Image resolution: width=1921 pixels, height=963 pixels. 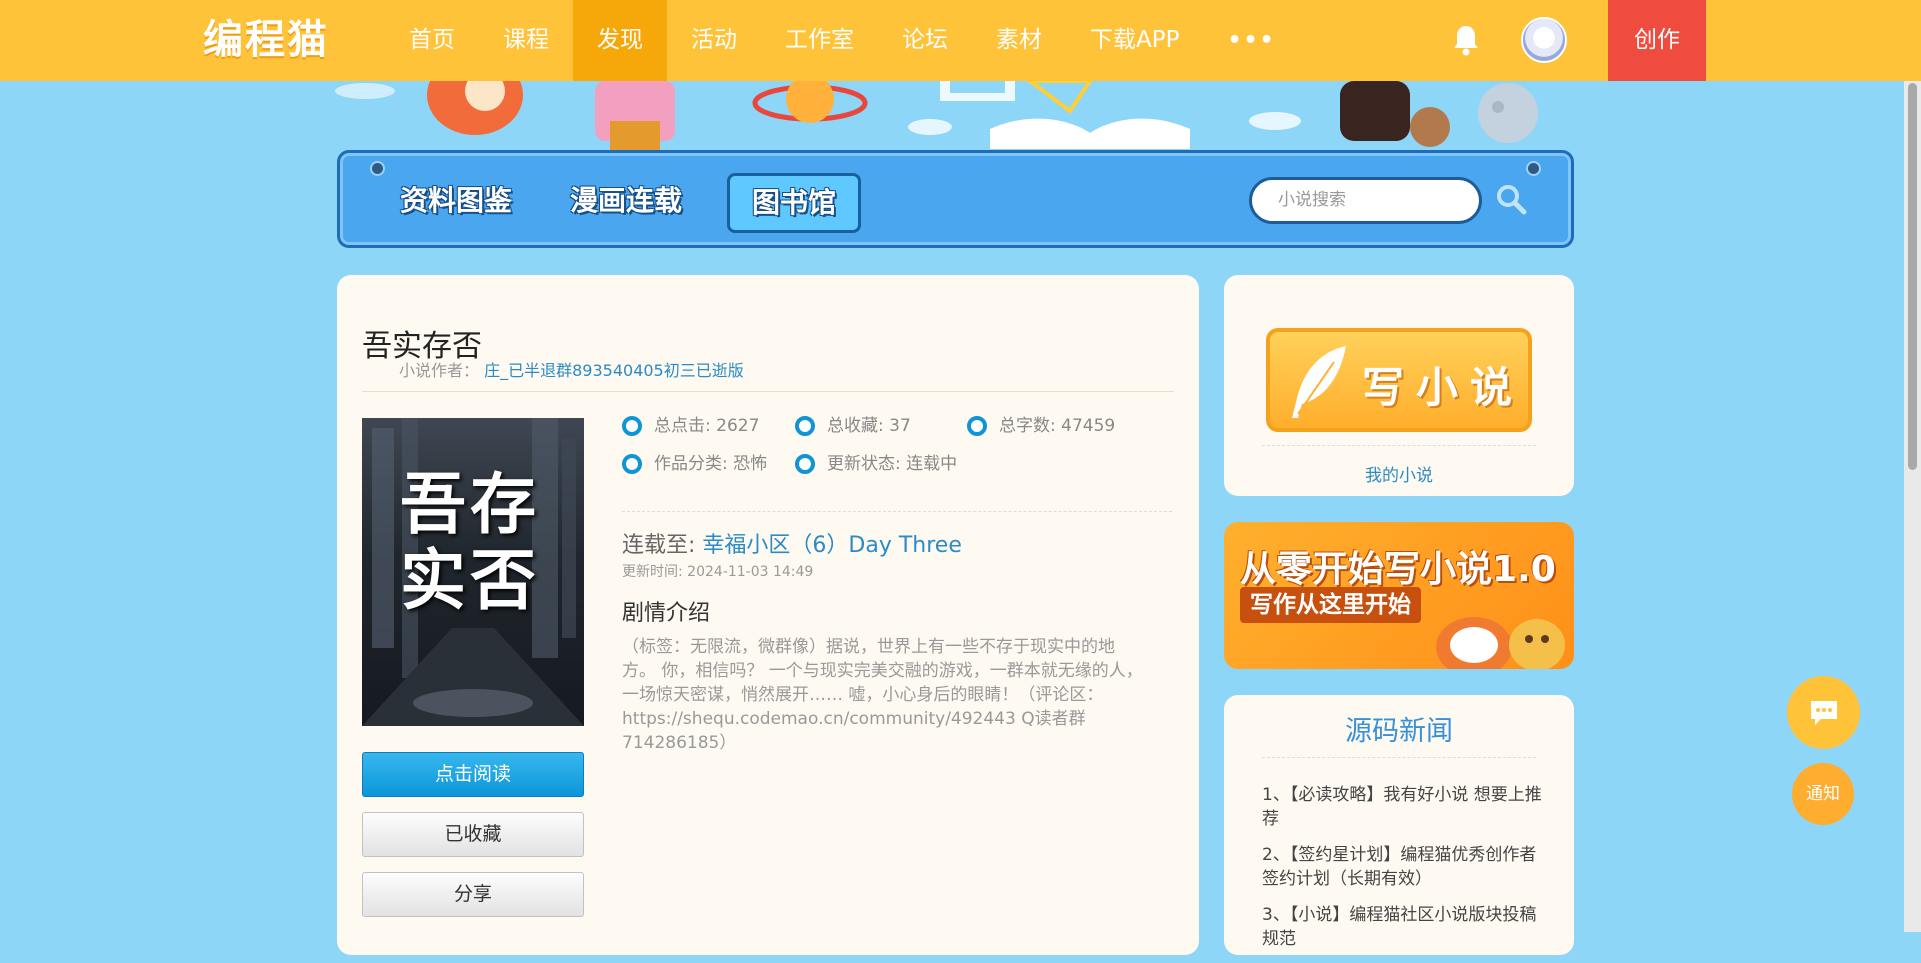 I want to click on stat-category: 作品分类: 恐怖, so click(x=694, y=464).